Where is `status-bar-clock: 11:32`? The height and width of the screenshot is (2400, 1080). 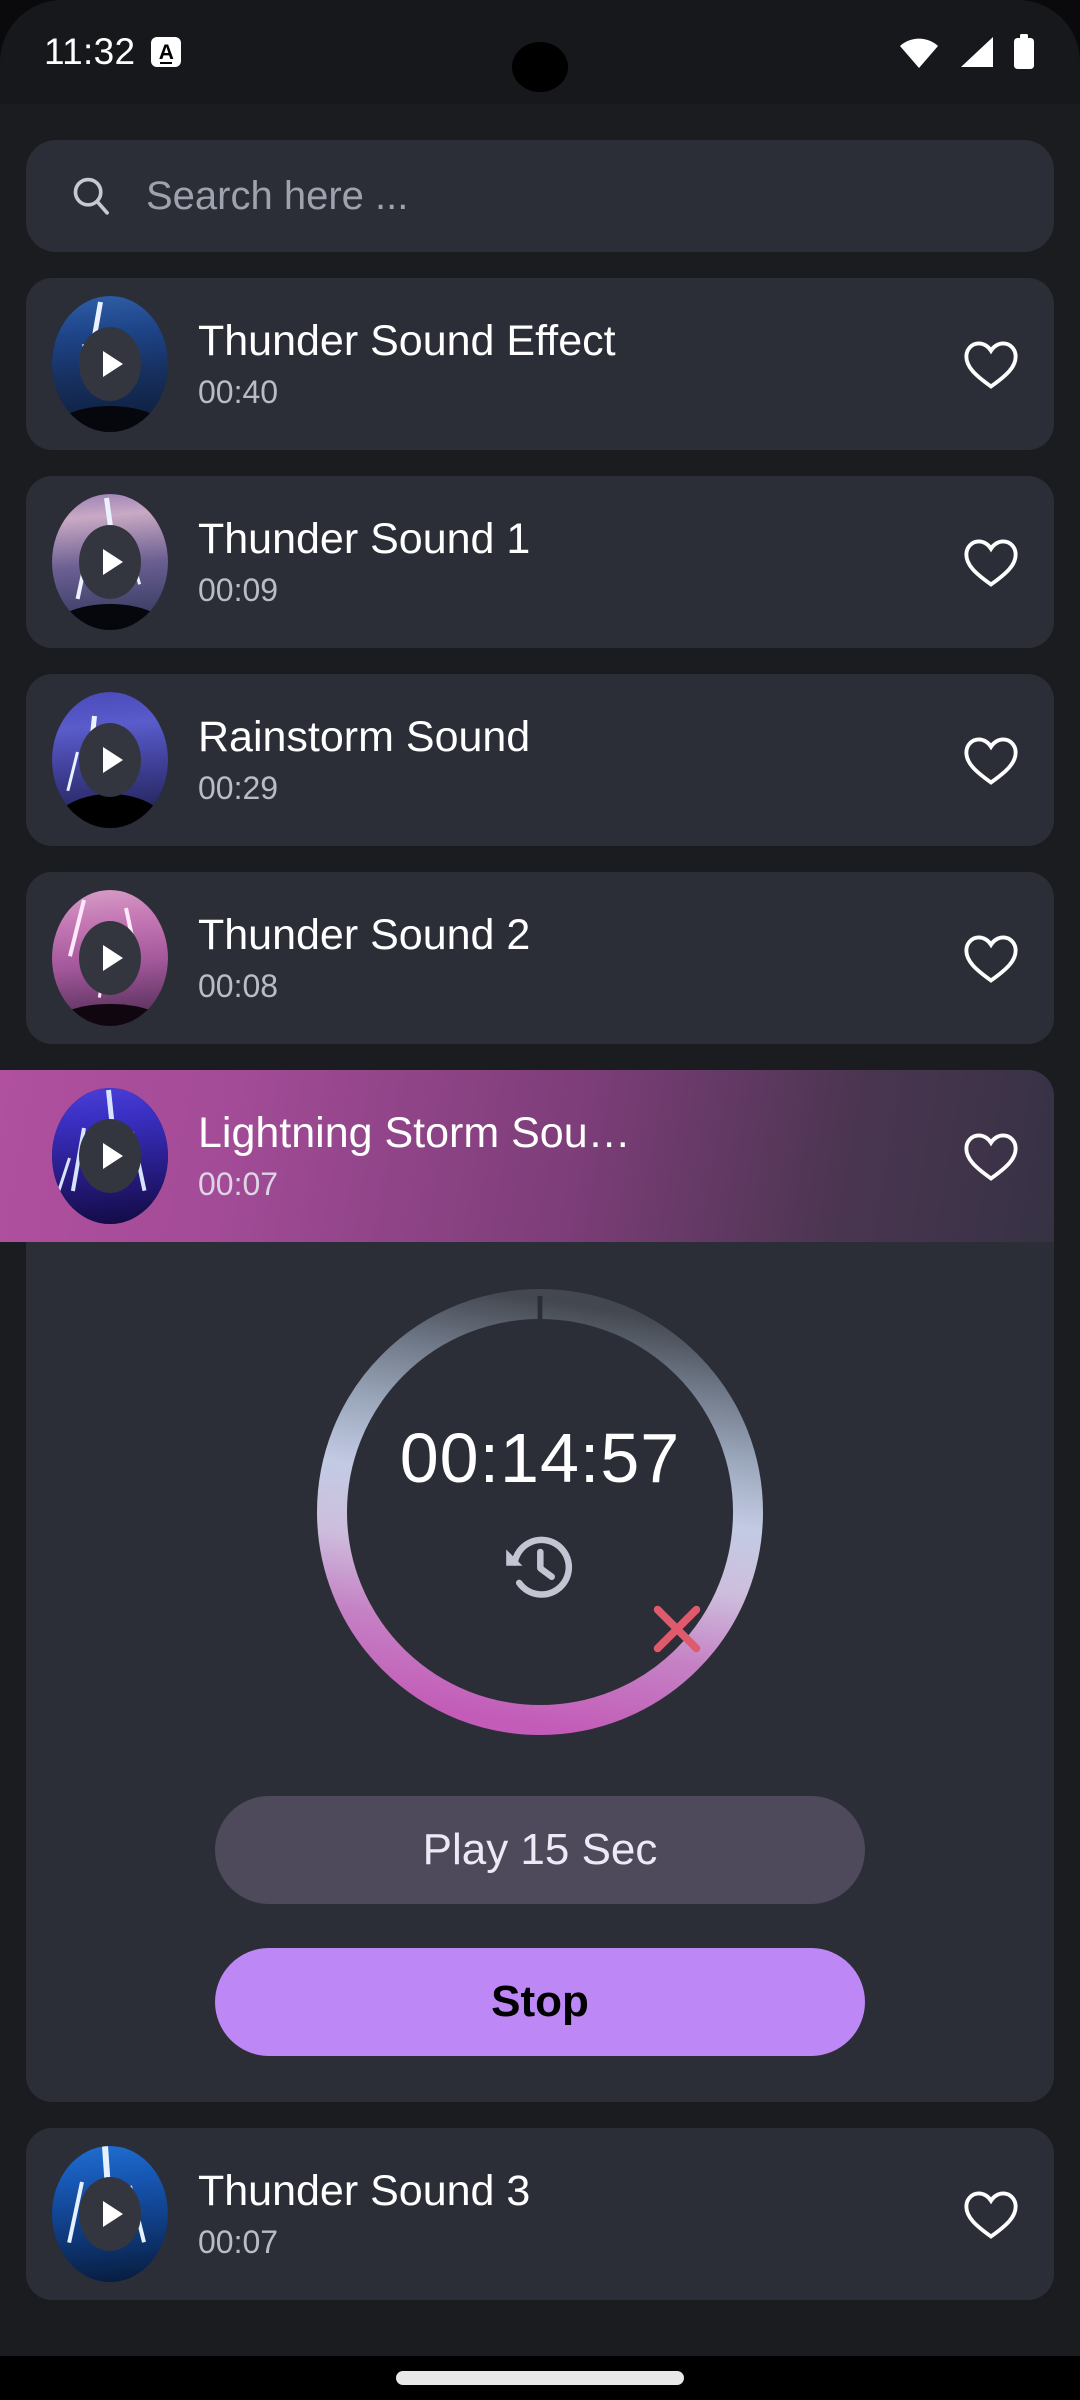
status-bar-clock: 11:32 is located at coordinates (90, 51).